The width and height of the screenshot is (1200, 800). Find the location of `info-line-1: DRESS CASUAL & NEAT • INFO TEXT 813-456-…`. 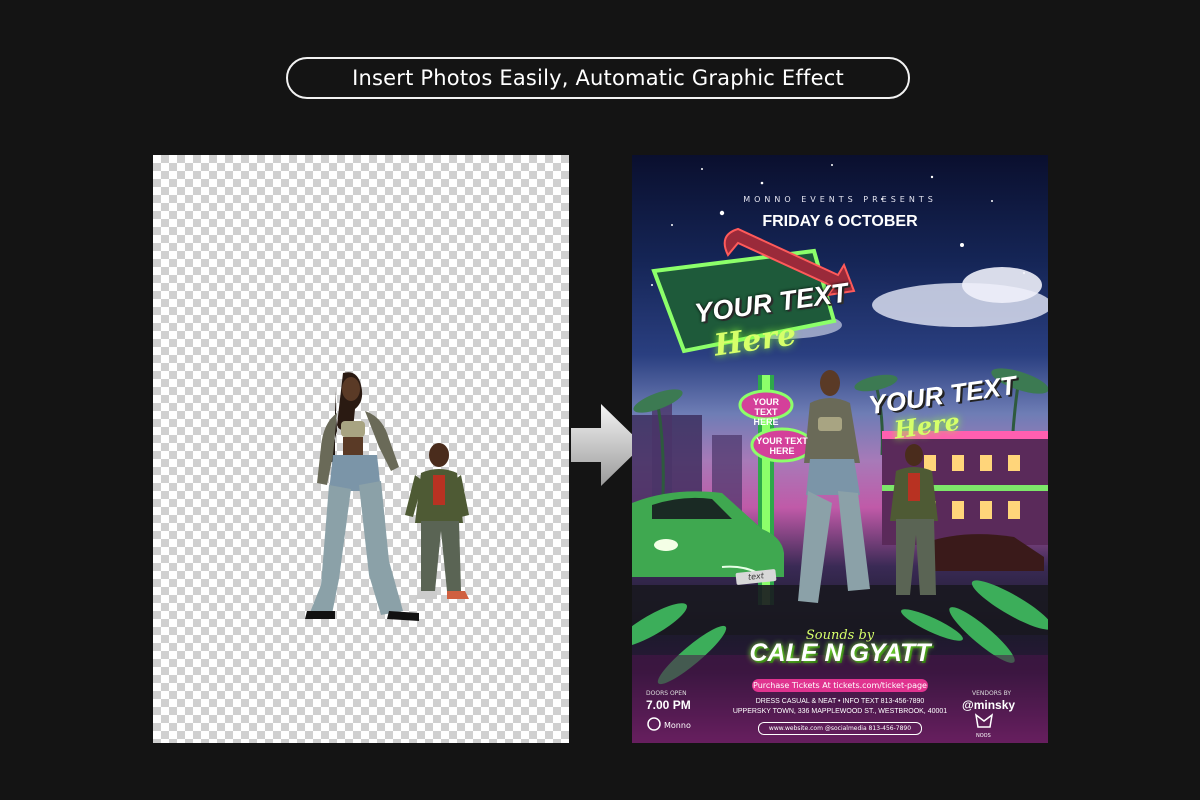

info-line-1: DRESS CASUAL & NEAT • INFO TEXT 813-456-… is located at coordinates (840, 701).